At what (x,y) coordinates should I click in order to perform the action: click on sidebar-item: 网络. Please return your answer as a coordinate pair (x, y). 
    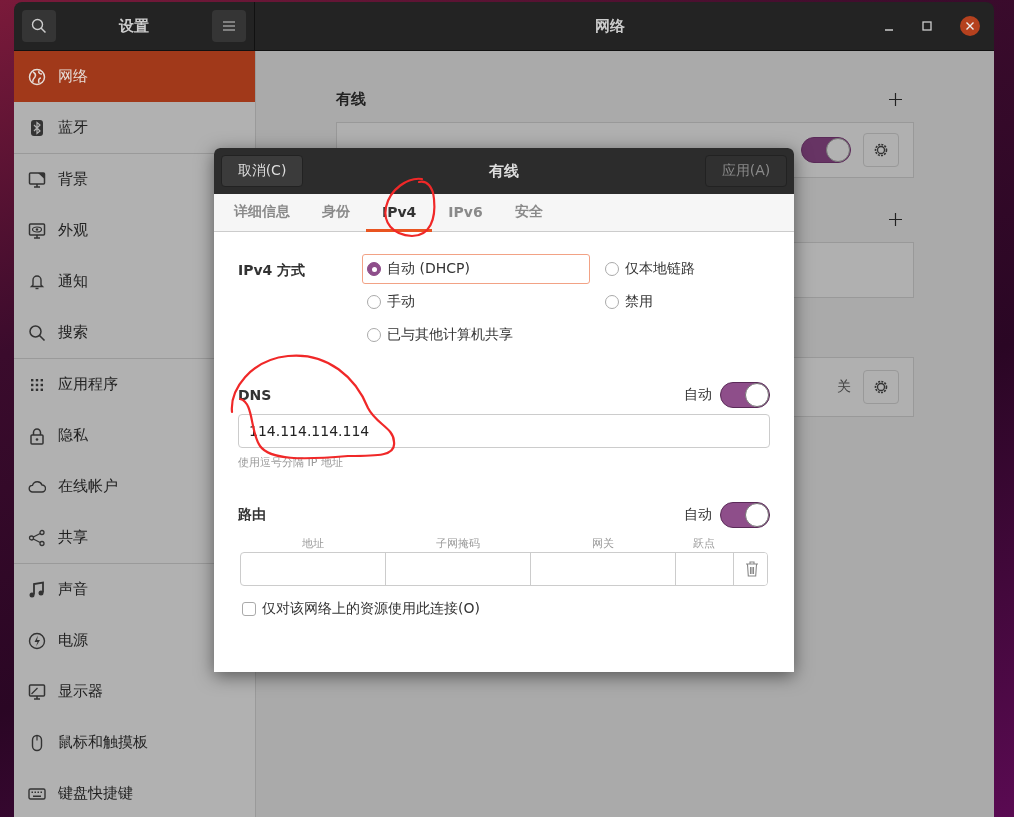
    Looking at the image, I should click on (134, 76).